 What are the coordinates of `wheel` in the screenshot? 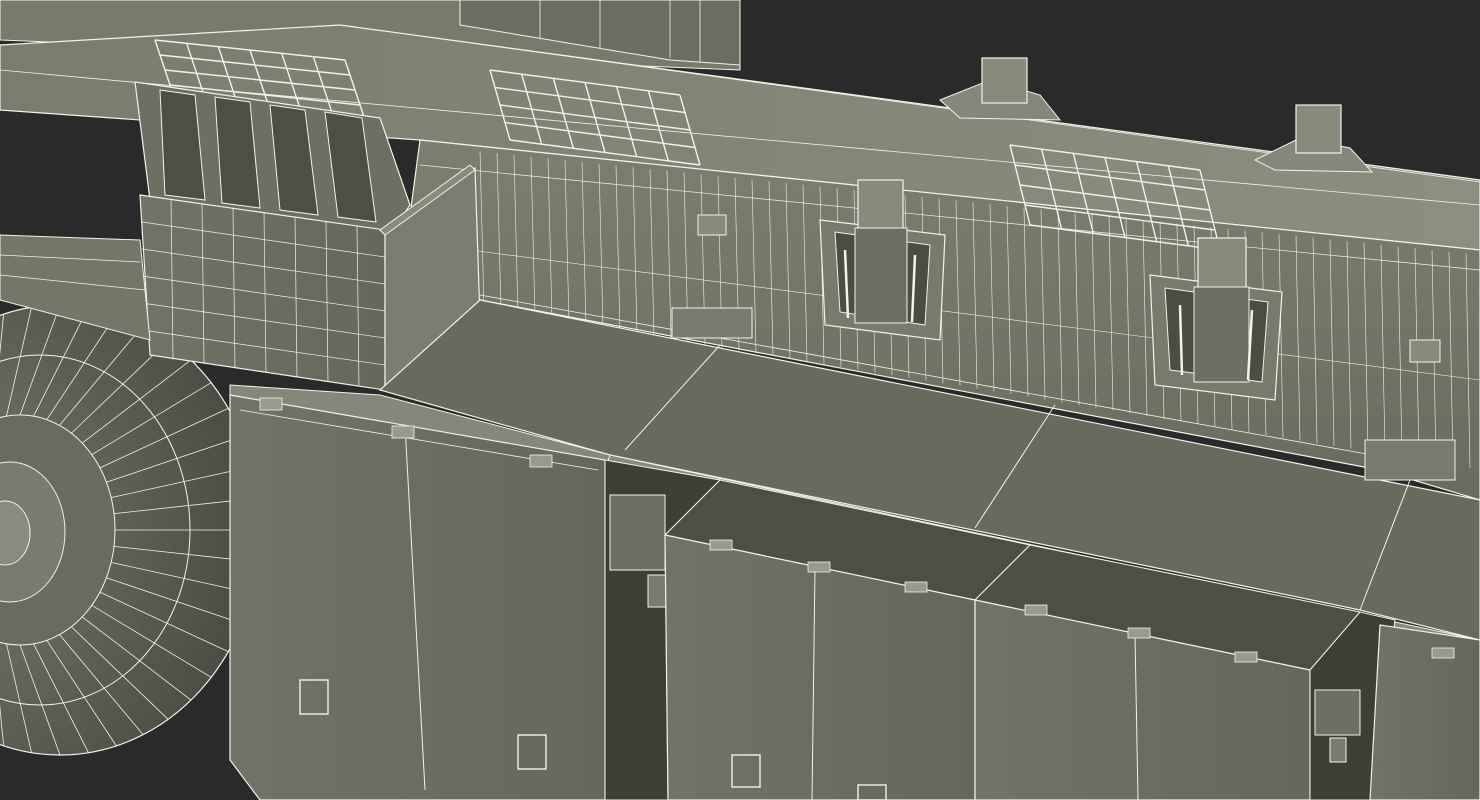 It's located at (130, 530).